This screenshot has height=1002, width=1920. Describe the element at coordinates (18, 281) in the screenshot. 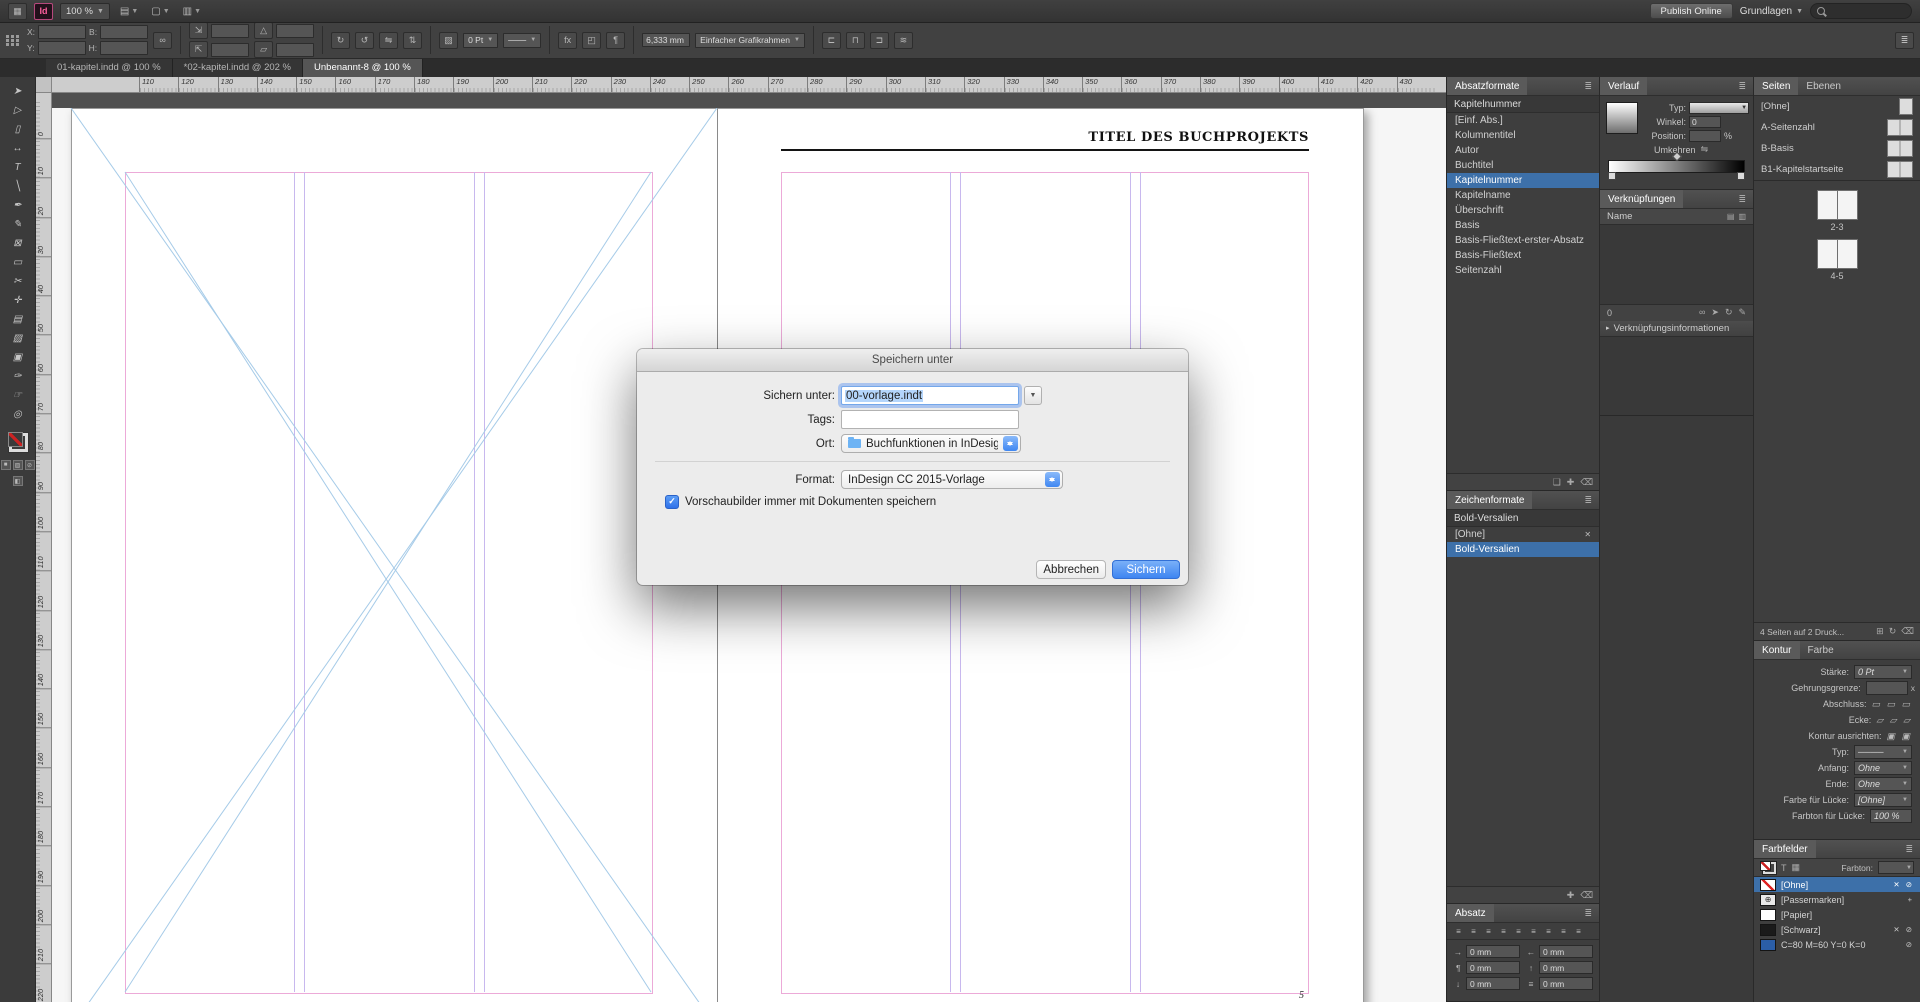

I see `scissors-tool: ✂` at that location.